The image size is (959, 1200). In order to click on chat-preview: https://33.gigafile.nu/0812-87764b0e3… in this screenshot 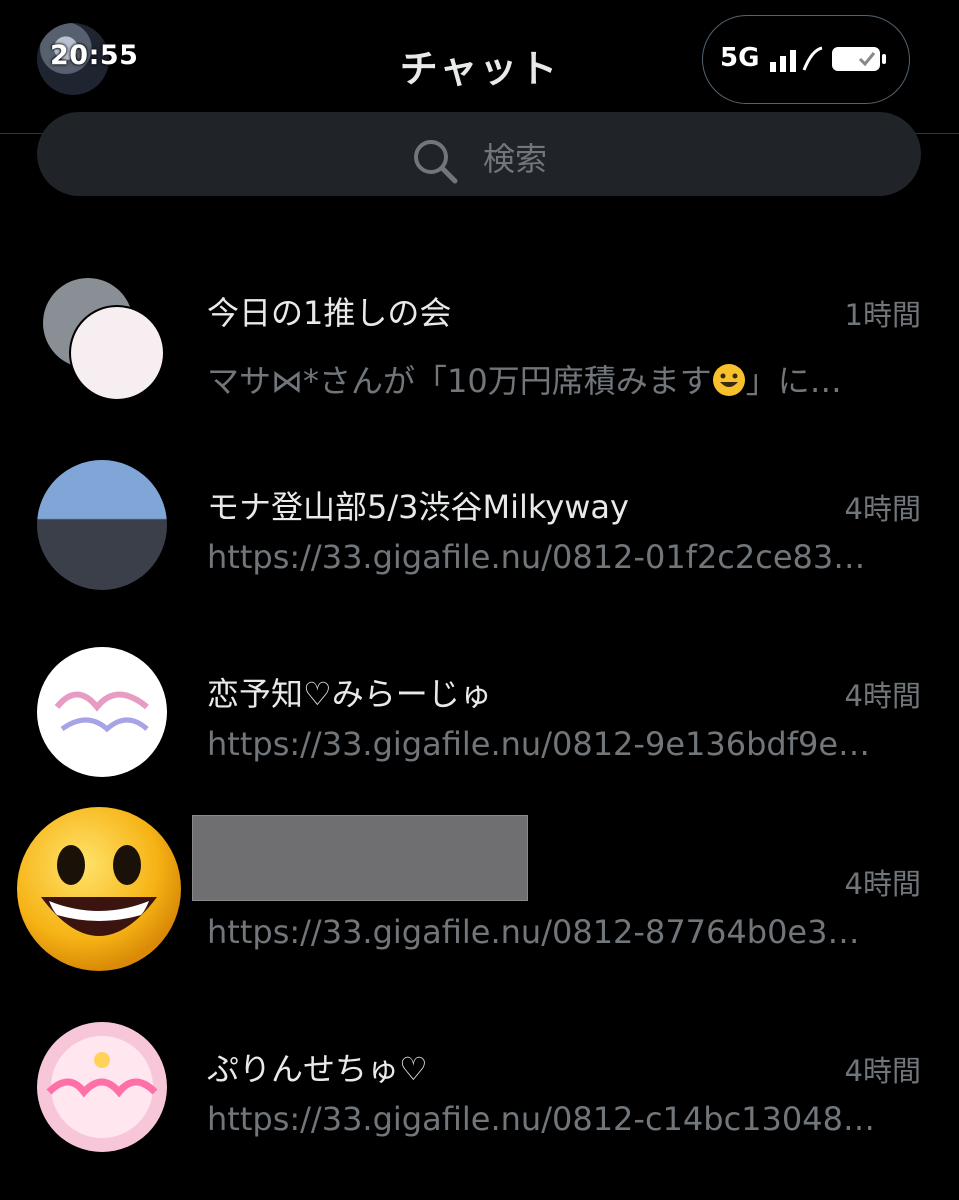, I will do `click(533, 932)`.